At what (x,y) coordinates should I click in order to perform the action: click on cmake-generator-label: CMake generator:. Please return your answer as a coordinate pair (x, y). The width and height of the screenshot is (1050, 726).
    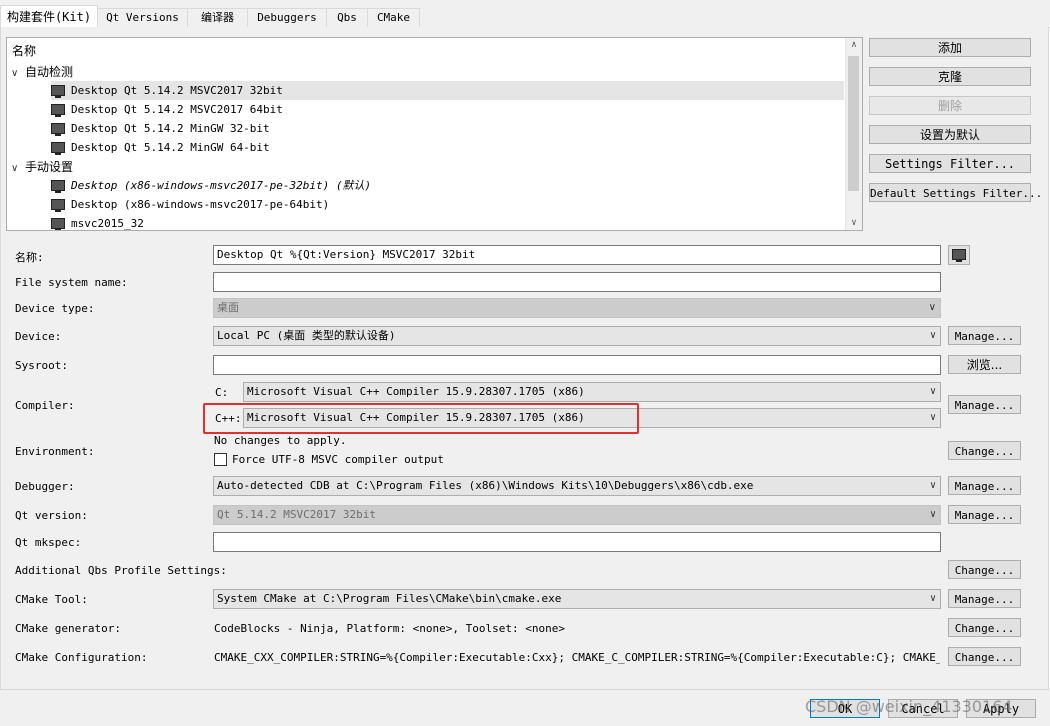
    Looking at the image, I should click on (68, 628).